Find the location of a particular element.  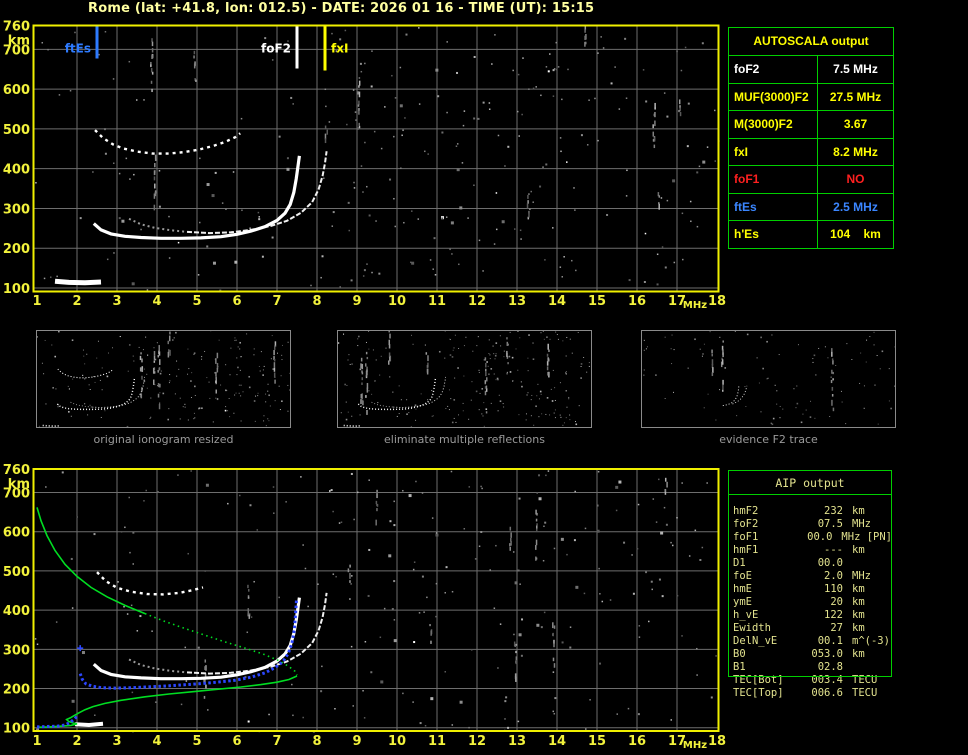

param-value: 2.5 MHz is located at coordinates (855, 206).